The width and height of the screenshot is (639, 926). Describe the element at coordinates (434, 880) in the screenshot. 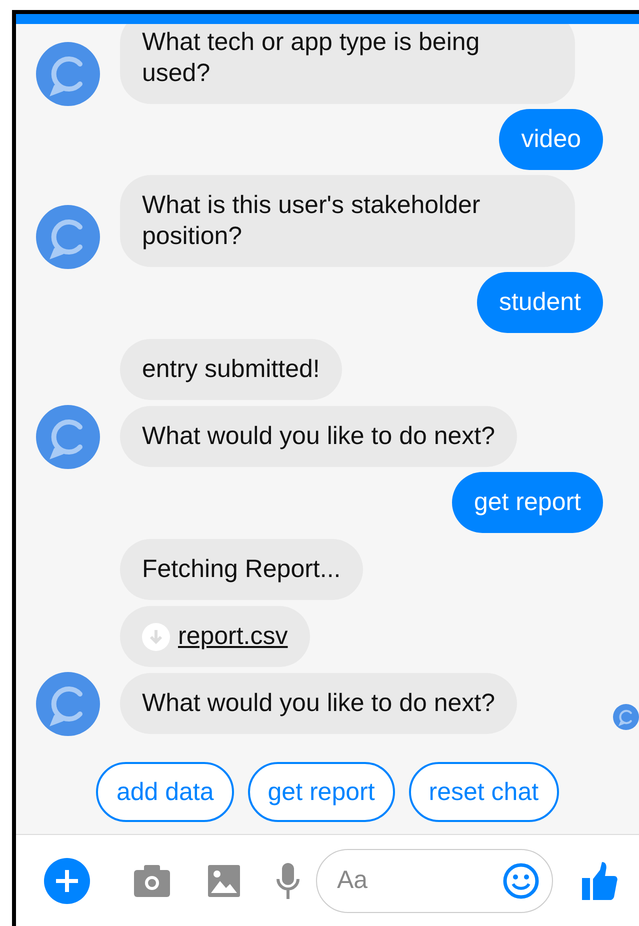

I see `message-field: Aa` at that location.